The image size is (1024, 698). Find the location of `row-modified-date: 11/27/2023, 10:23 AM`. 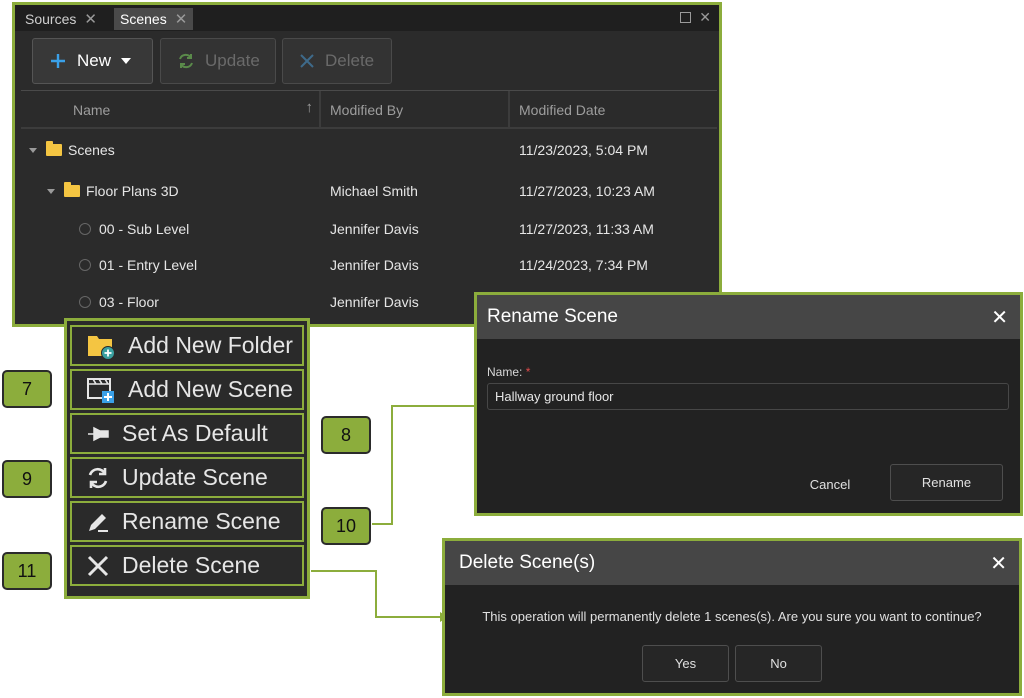

row-modified-date: 11/27/2023, 10:23 AM is located at coordinates (587, 191).